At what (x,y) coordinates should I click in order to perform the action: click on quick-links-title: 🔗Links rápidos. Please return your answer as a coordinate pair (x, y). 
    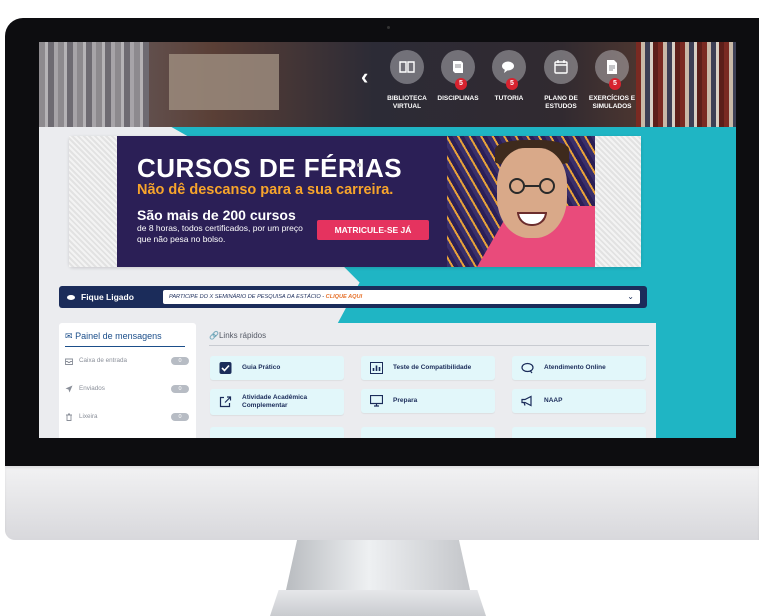
    Looking at the image, I should click on (237, 336).